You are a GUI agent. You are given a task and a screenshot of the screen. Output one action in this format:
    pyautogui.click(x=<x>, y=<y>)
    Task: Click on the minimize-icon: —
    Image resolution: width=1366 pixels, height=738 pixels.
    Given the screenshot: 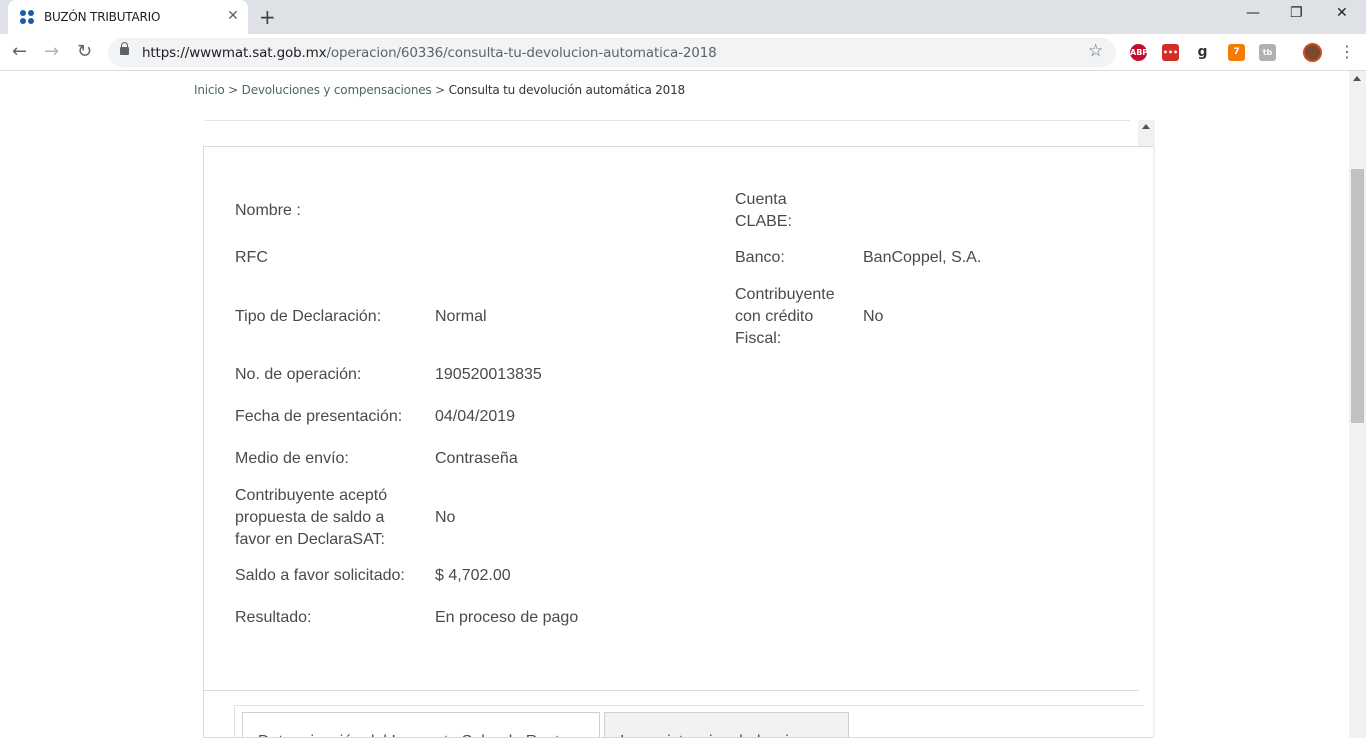 What is the action you would take?
    pyautogui.click(x=1253, y=13)
    